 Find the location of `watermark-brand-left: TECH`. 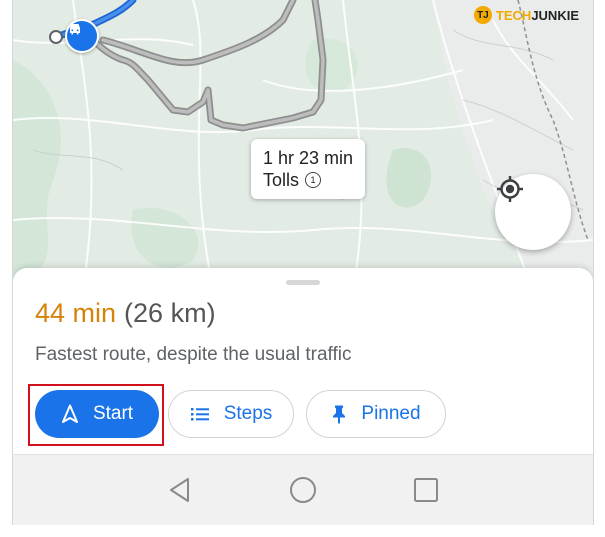

watermark-brand-left: TECH is located at coordinates (513, 15).